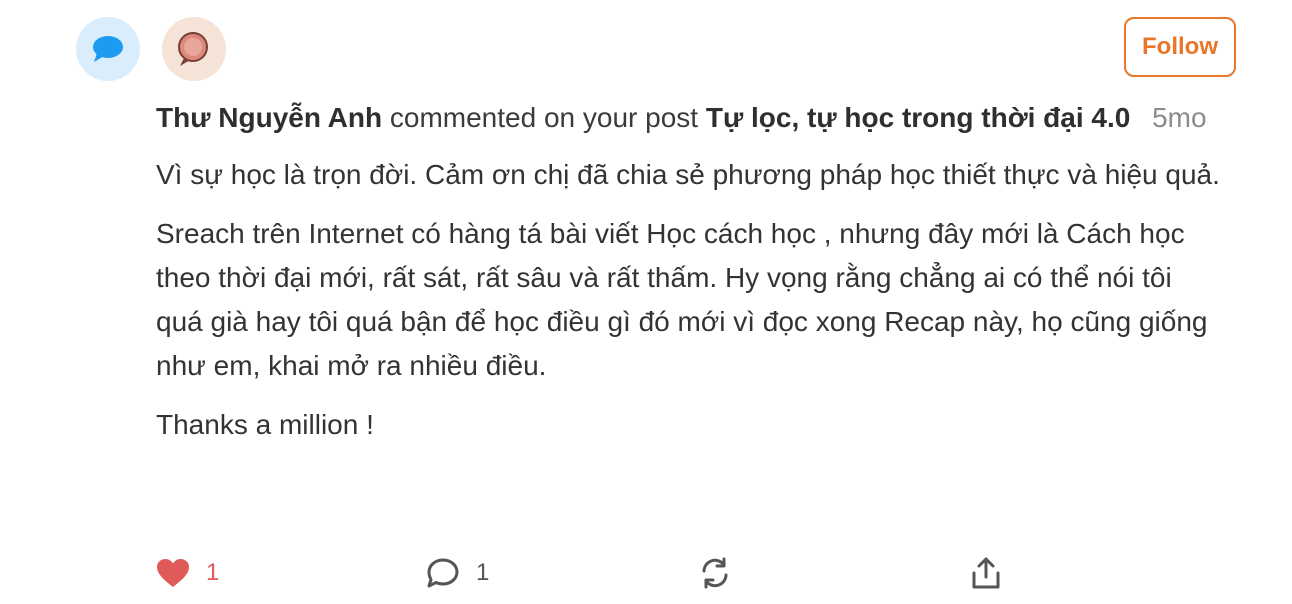 The height and width of the screenshot is (604, 1292). I want to click on share-button, so click(986, 573).